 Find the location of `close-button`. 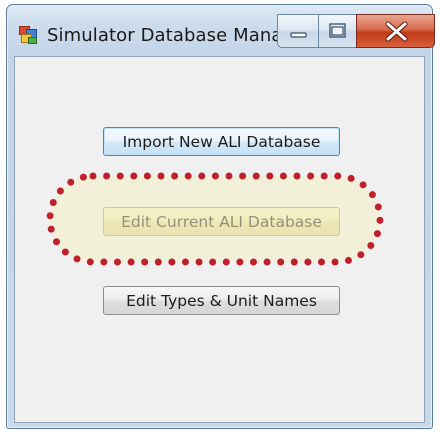

close-button is located at coordinates (395, 31).